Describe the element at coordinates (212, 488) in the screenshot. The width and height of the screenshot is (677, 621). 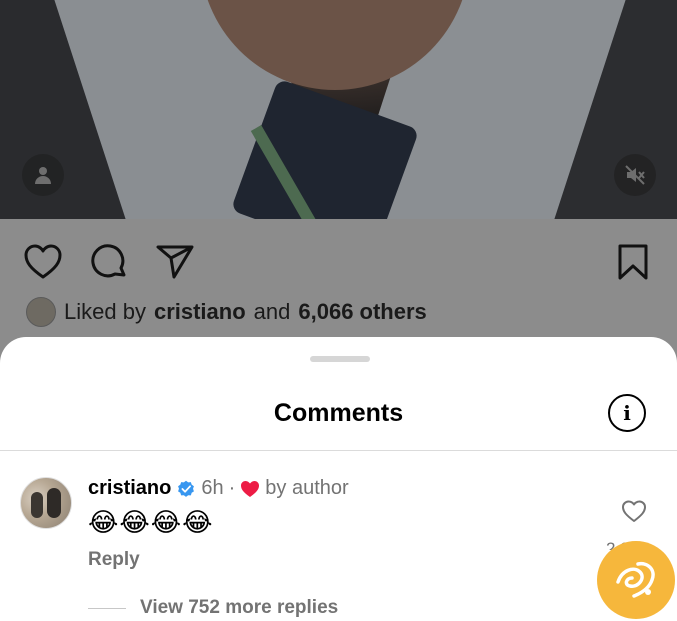
I see `comment-time: 6h` at that location.